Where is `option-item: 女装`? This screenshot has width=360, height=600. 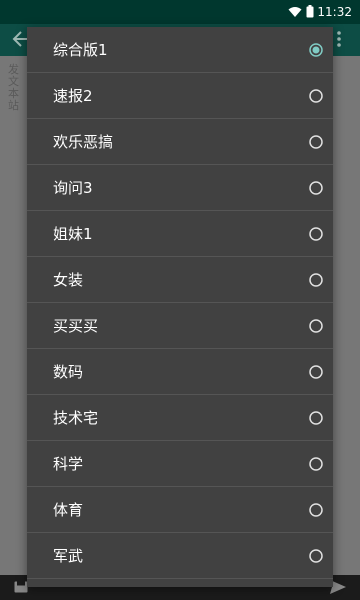 option-item: 女装 is located at coordinates (180, 280).